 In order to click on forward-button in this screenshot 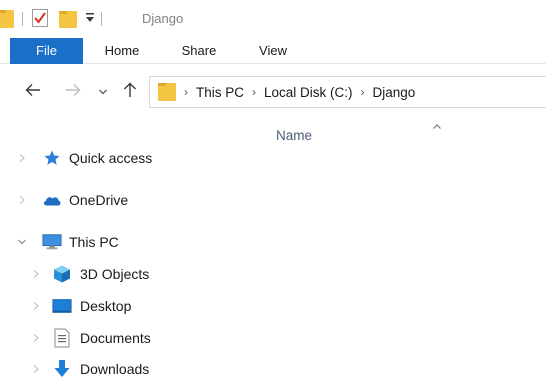, I will do `click(73, 91)`.